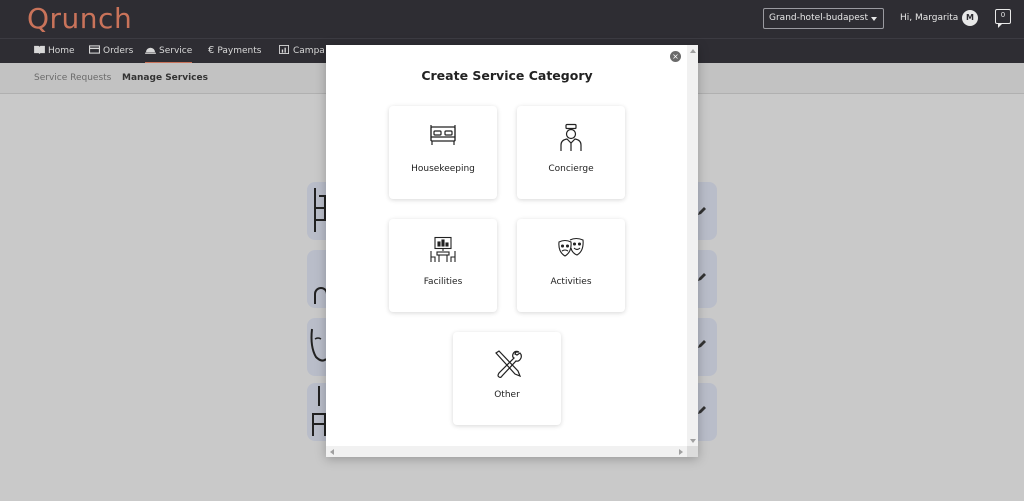 Image resolution: width=1024 pixels, height=501 pixels. I want to click on bed-icon, so click(443, 135).